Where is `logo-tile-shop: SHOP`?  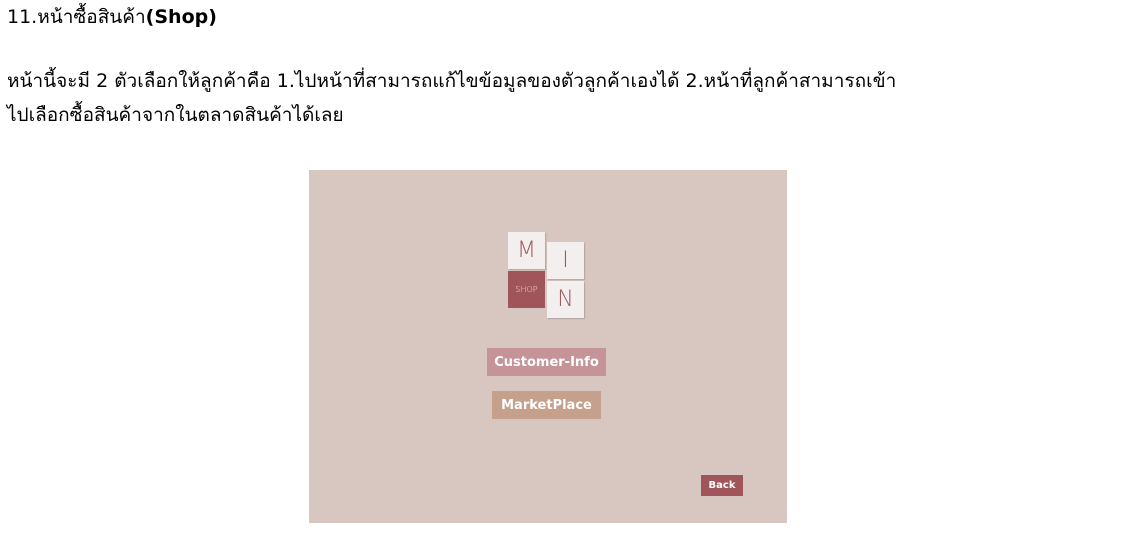 logo-tile-shop: SHOP is located at coordinates (526, 289).